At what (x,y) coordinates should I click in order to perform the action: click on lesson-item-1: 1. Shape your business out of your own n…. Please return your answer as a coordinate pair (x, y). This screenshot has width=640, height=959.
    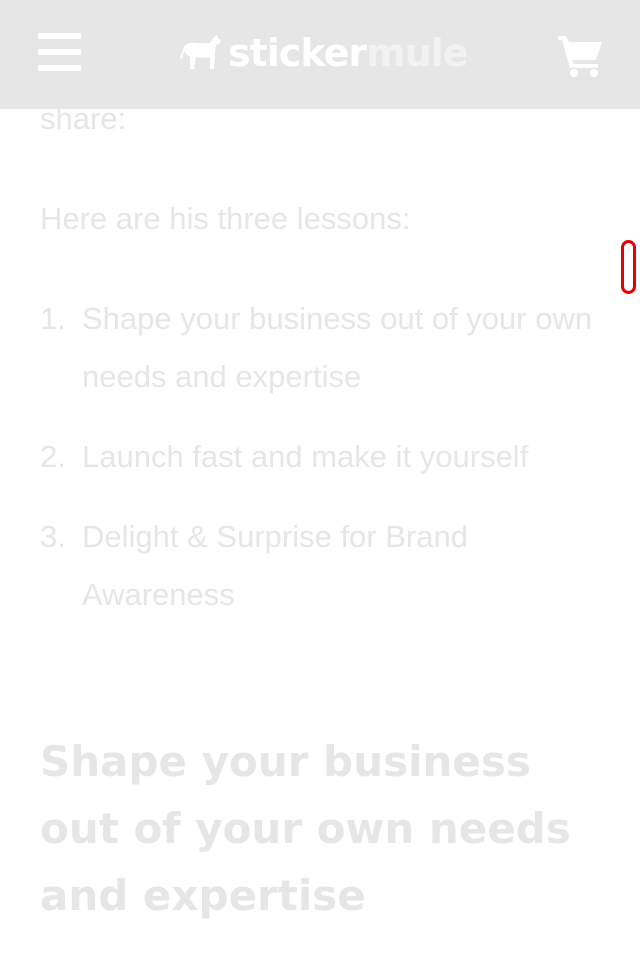
    Looking at the image, I should click on (320, 348).